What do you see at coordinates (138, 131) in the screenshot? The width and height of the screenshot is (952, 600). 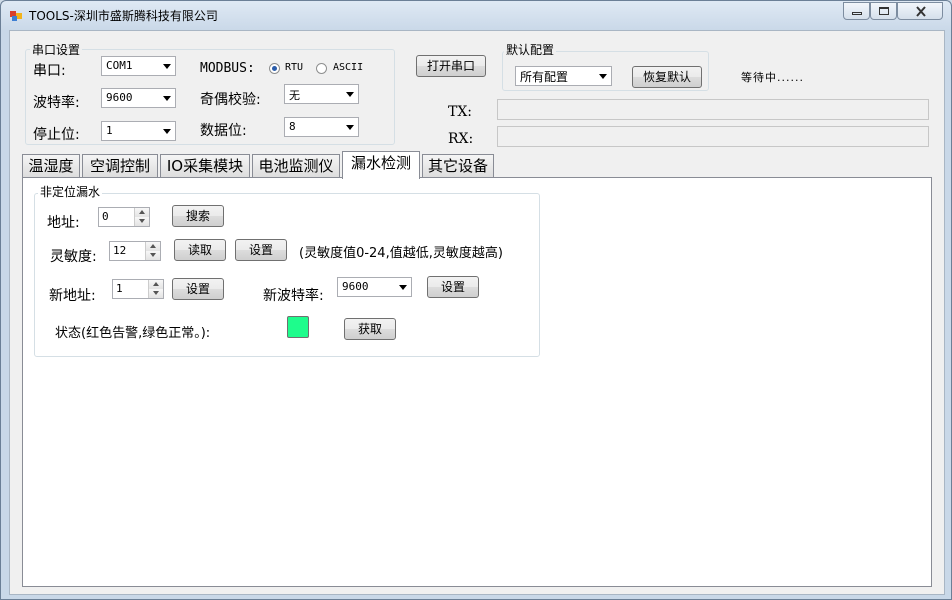 I see `stop-bits-select: 1` at bounding box center [138, 131].